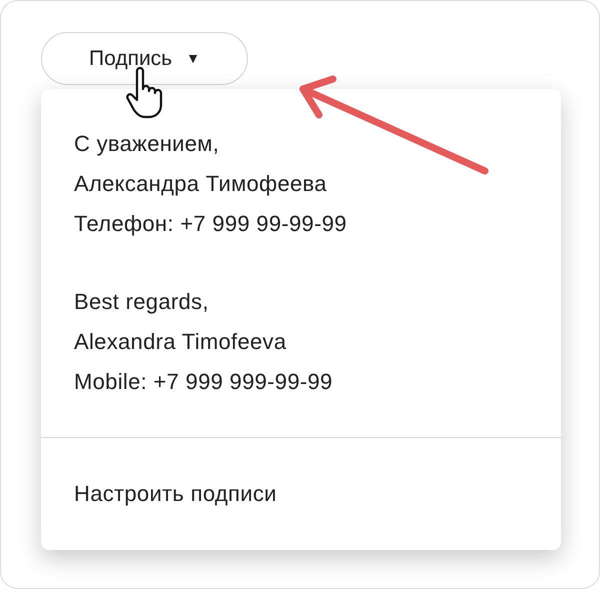 The height and width of the screenshot is (589, 600). Describe the element at coordinates (144, 58) in the screenshot. I see `signature-dropdown-button: Подпись ▼` at that location.